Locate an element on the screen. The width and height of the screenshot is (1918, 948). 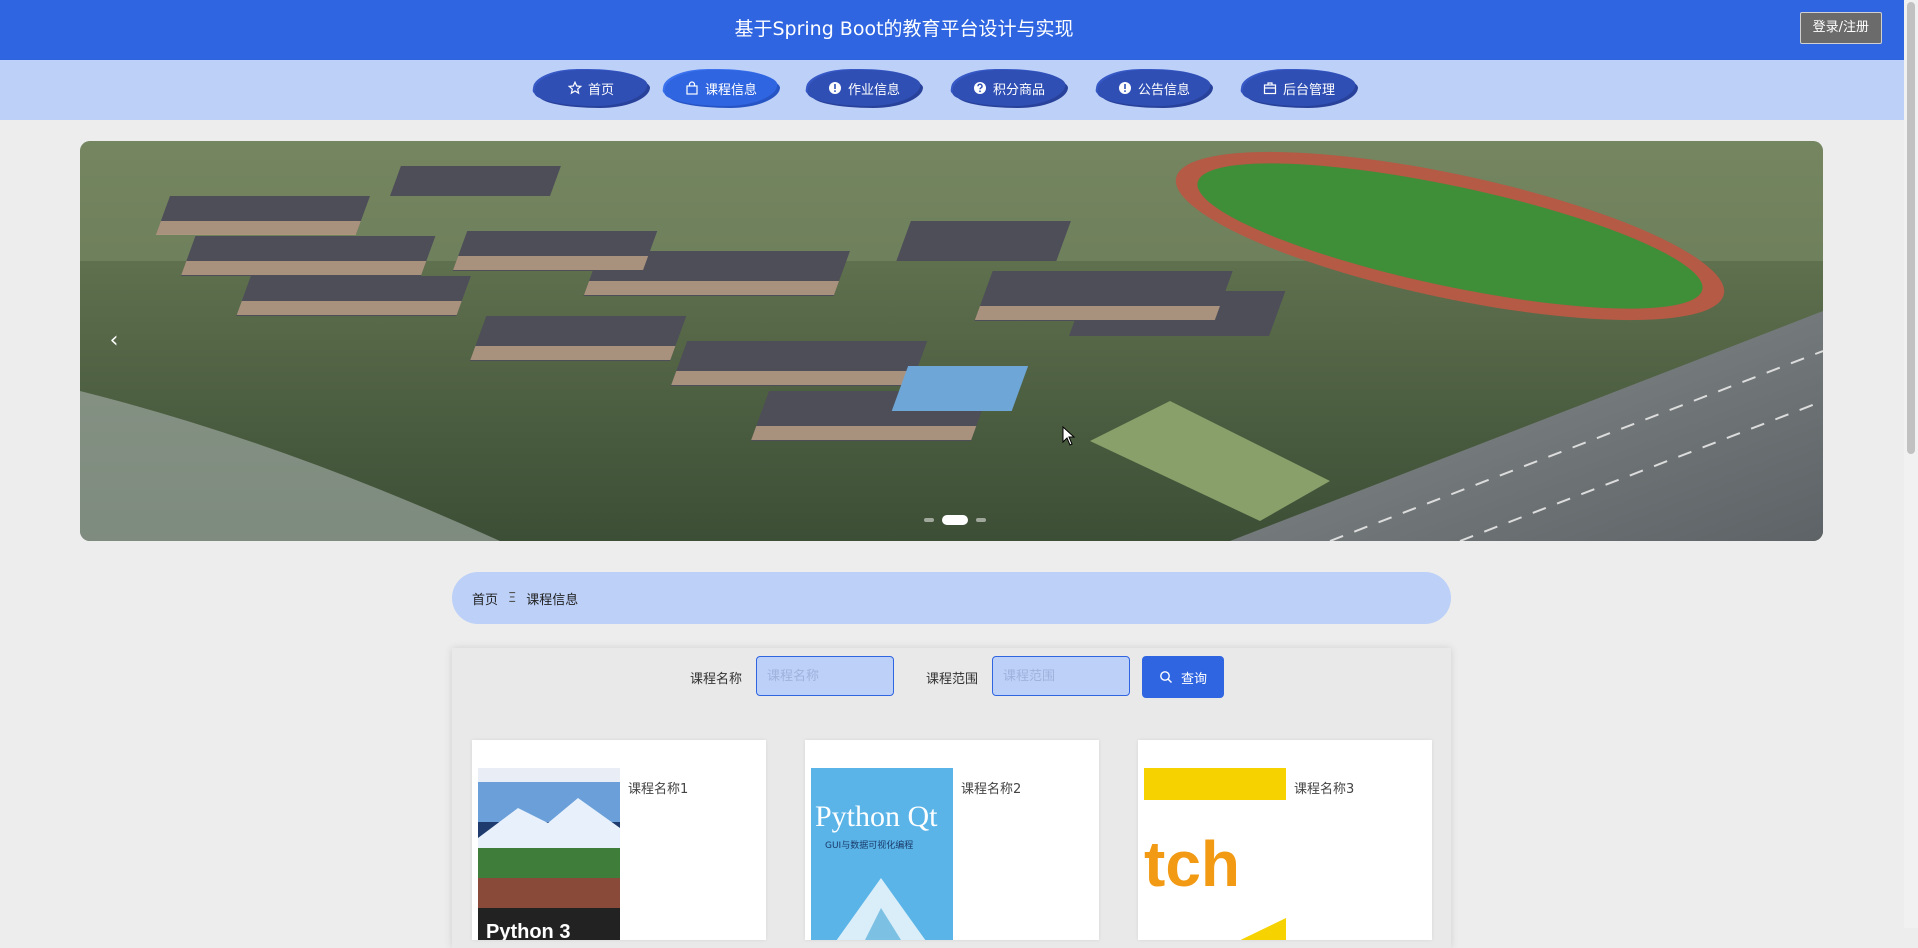
search-form: 课程名称 课程范围 查询 is located at coordinates (951, 678).